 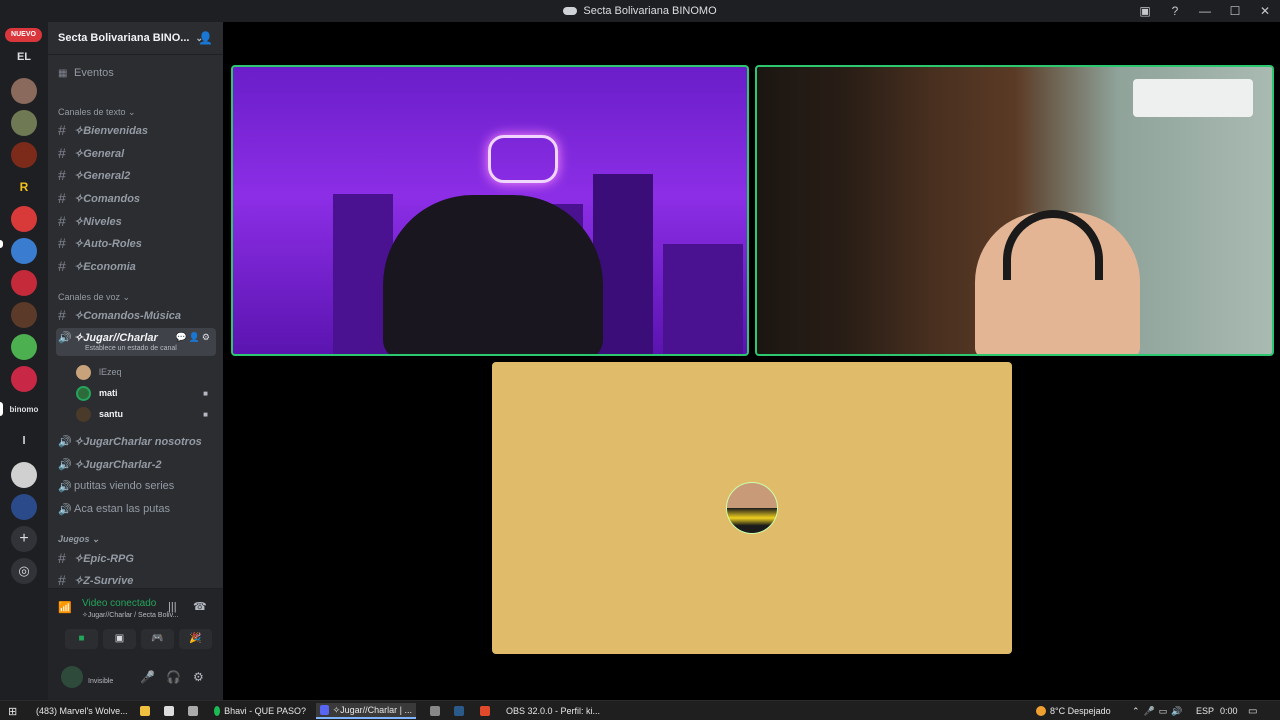 What do you see at coordinates (461, 711) in the screenshot?
I see `steam-icon` at bounding box center [461, 711].